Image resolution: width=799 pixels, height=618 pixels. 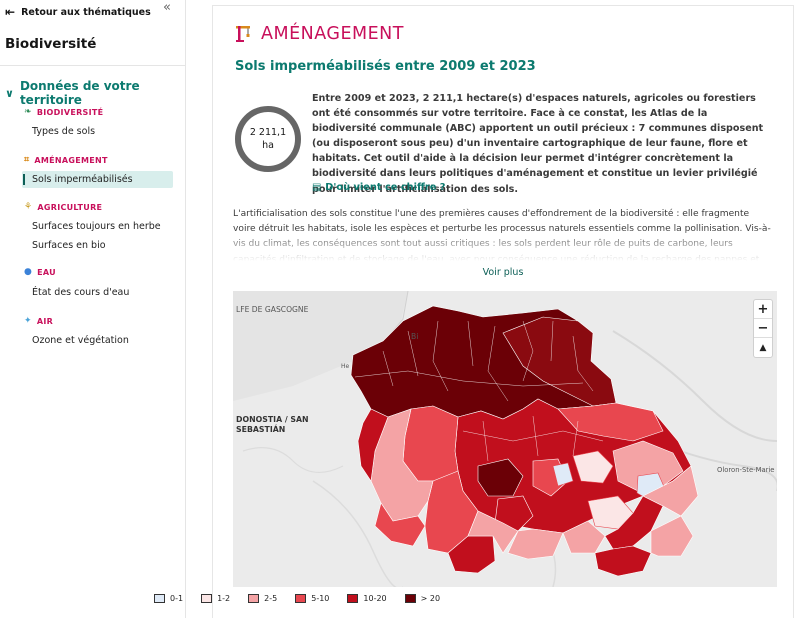 What do you see at coordinates (375, 598) in the screenshot?
I see `legend-label: 10-20` at bounding box center [375, 598].